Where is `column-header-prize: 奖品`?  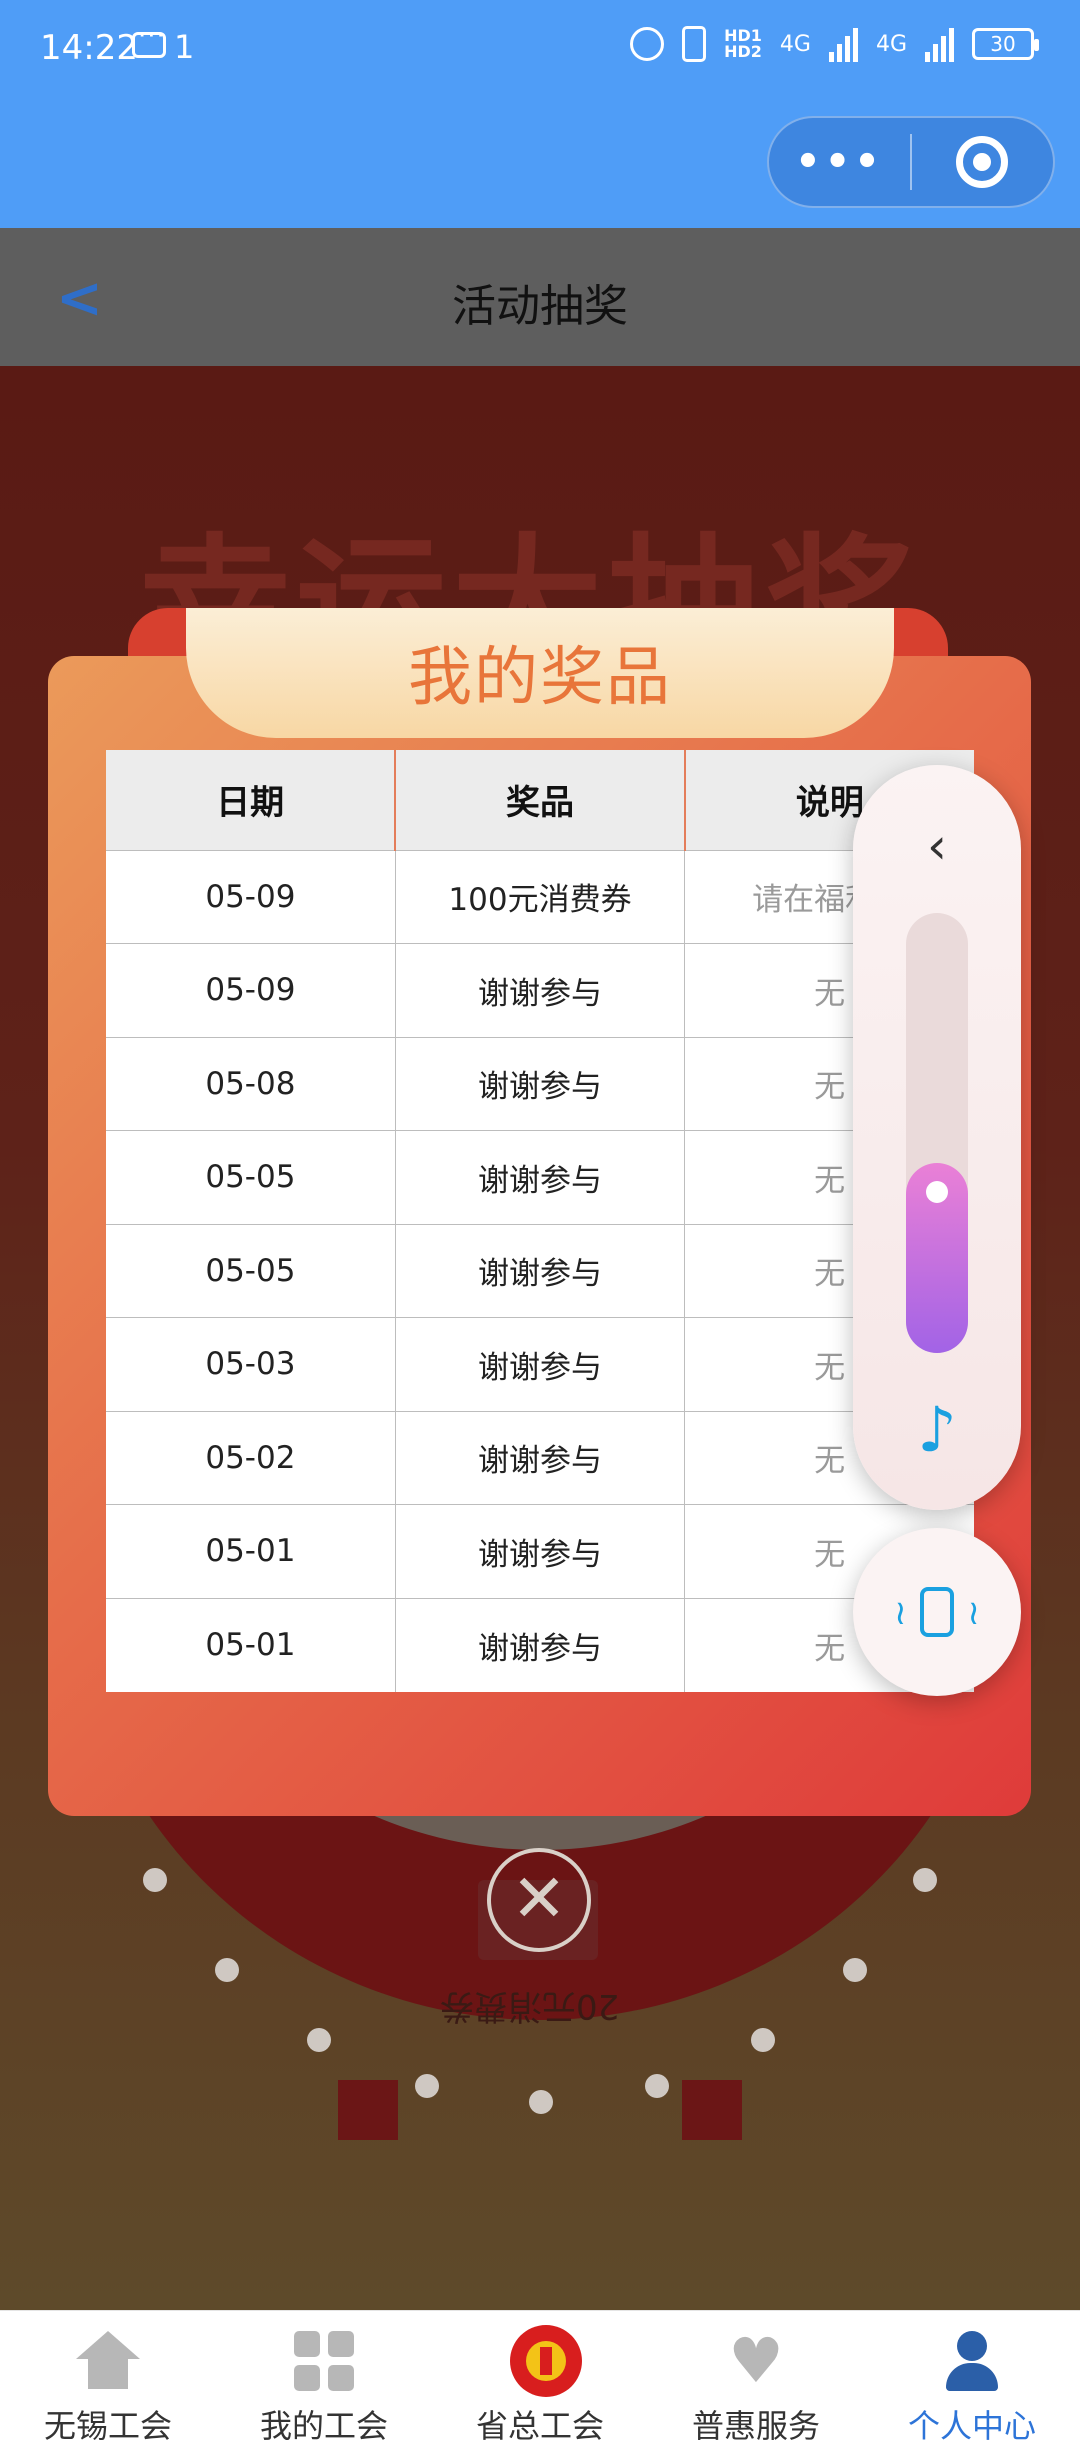
column-header-prize: 奖品 is located at coordinates (540, 800).